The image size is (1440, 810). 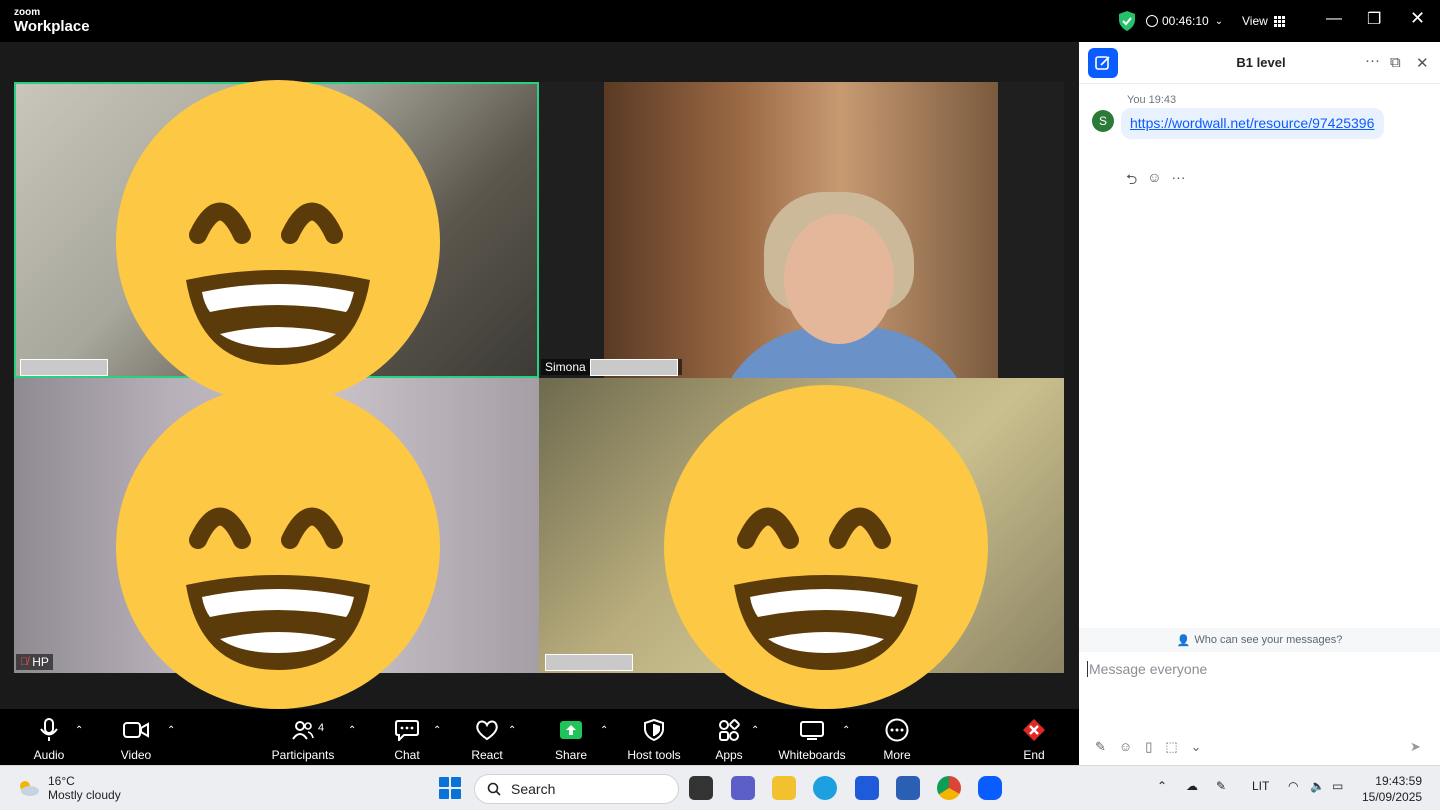 I want to click on participant-name: HP, so click(x=40, y=662).